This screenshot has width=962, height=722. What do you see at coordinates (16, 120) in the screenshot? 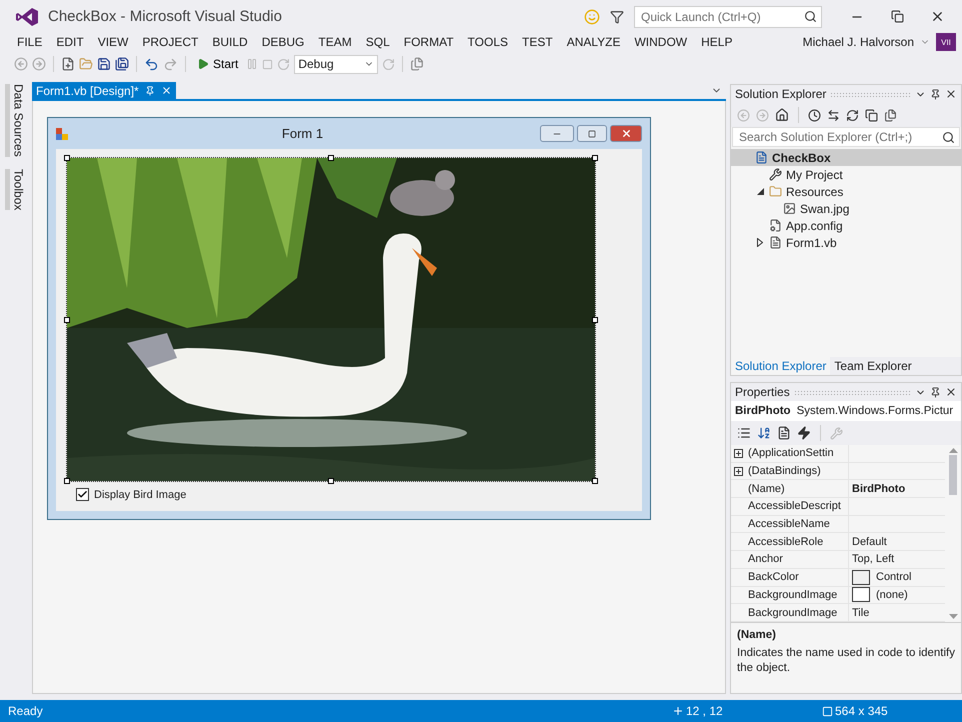
I see `side-tab: Data Sources` at bounding box center [16, 120].